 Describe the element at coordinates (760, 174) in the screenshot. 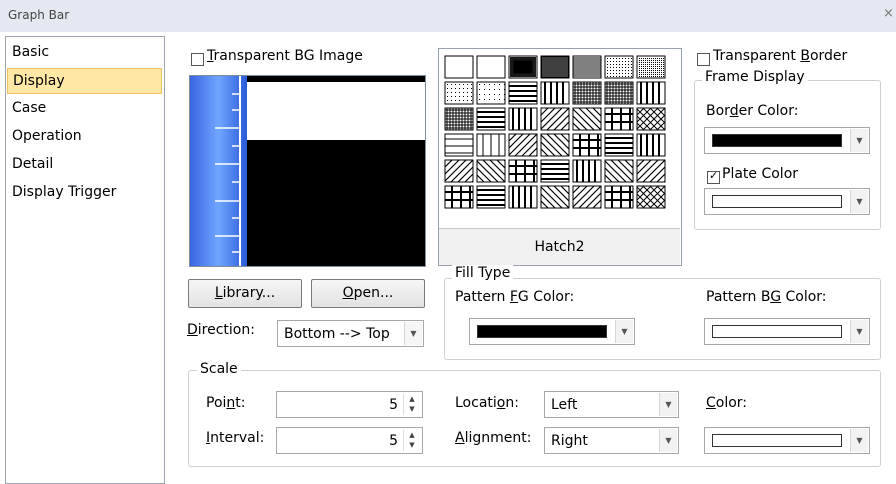

I see `plate-color-label: Plate Color` at that location.